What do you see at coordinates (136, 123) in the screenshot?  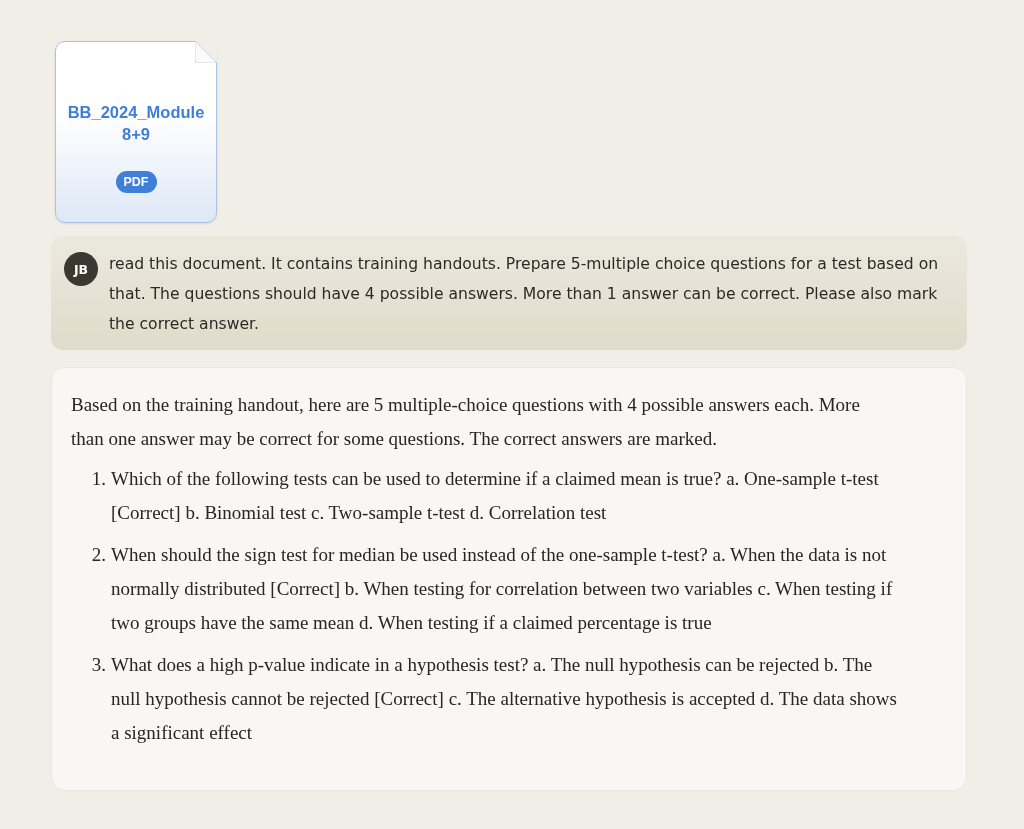 I see `file-name: BB_2024_Module 8+9` at bounding box center [136, 123].